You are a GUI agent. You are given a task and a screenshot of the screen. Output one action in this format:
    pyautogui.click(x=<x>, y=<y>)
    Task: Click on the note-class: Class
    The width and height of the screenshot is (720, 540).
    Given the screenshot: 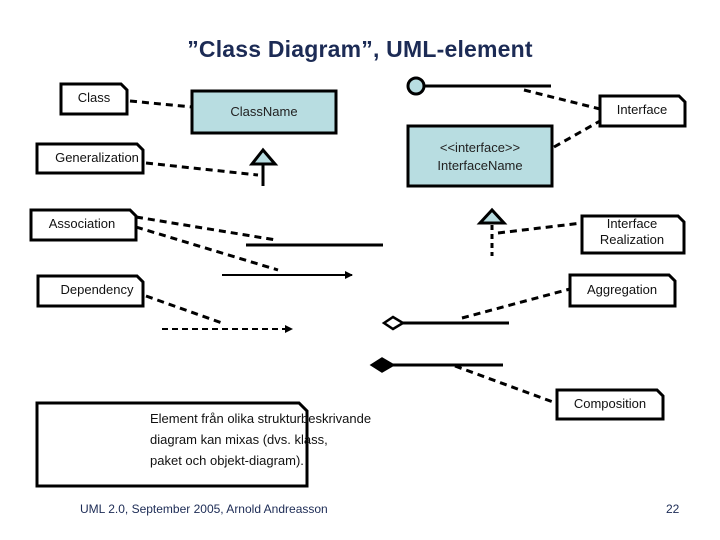 What is the action you would take?
    pyautogui.click(x=94, y=99)
    